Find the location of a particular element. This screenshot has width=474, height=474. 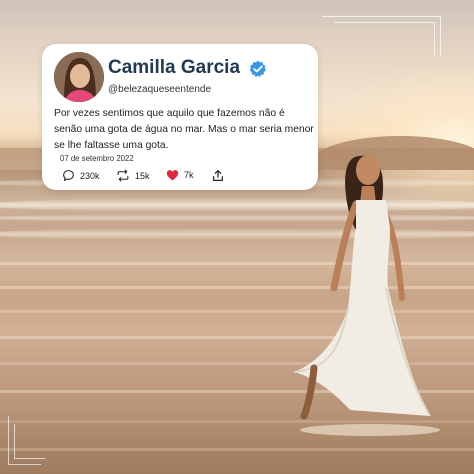

share-button is located at coordinates (218, 175).